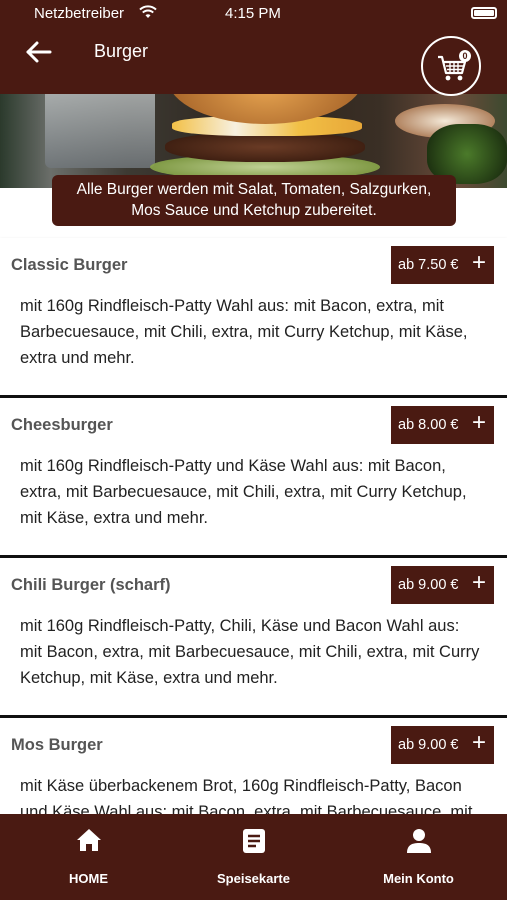  I want to click on nav-home: HOME, so click(88, 857).